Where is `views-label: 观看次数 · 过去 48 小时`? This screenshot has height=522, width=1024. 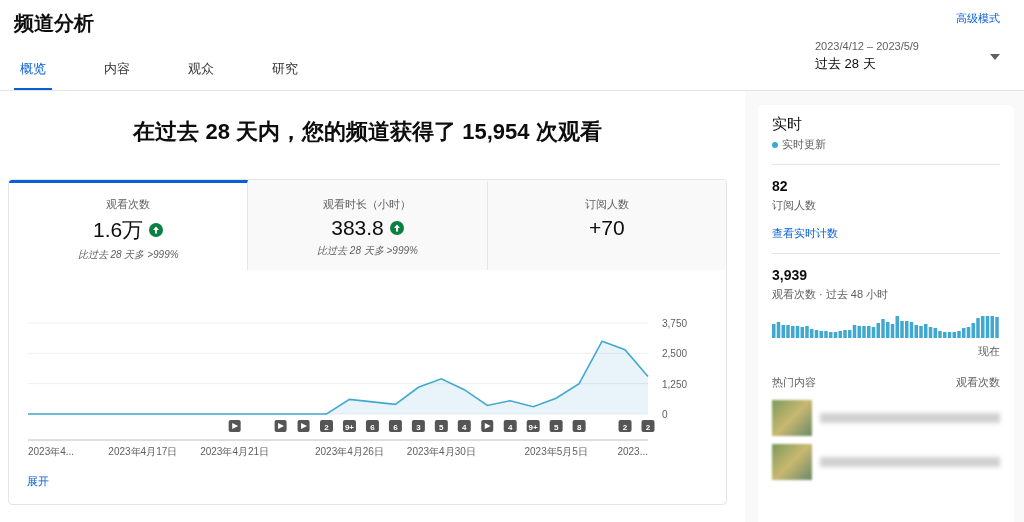 views-label: 观看次数 · 过去 48 小时 is located at coordinates (831, 294).